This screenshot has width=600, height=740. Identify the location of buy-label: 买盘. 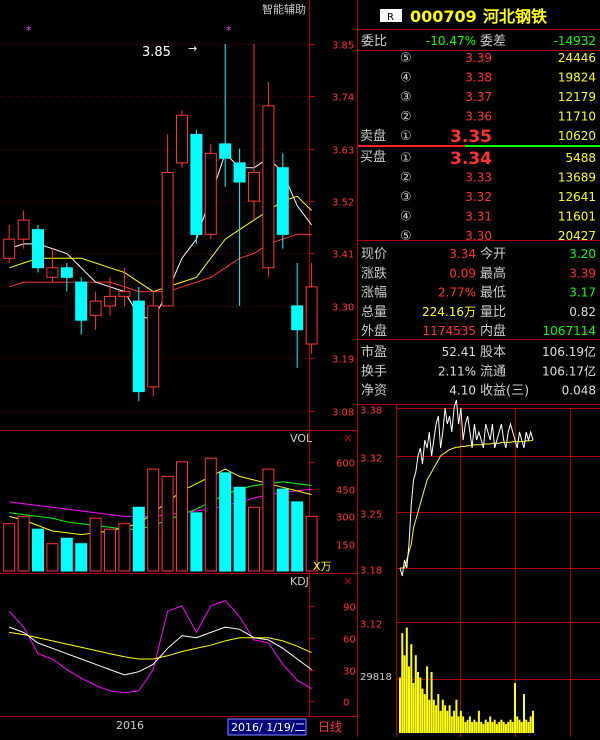
(373, 157).